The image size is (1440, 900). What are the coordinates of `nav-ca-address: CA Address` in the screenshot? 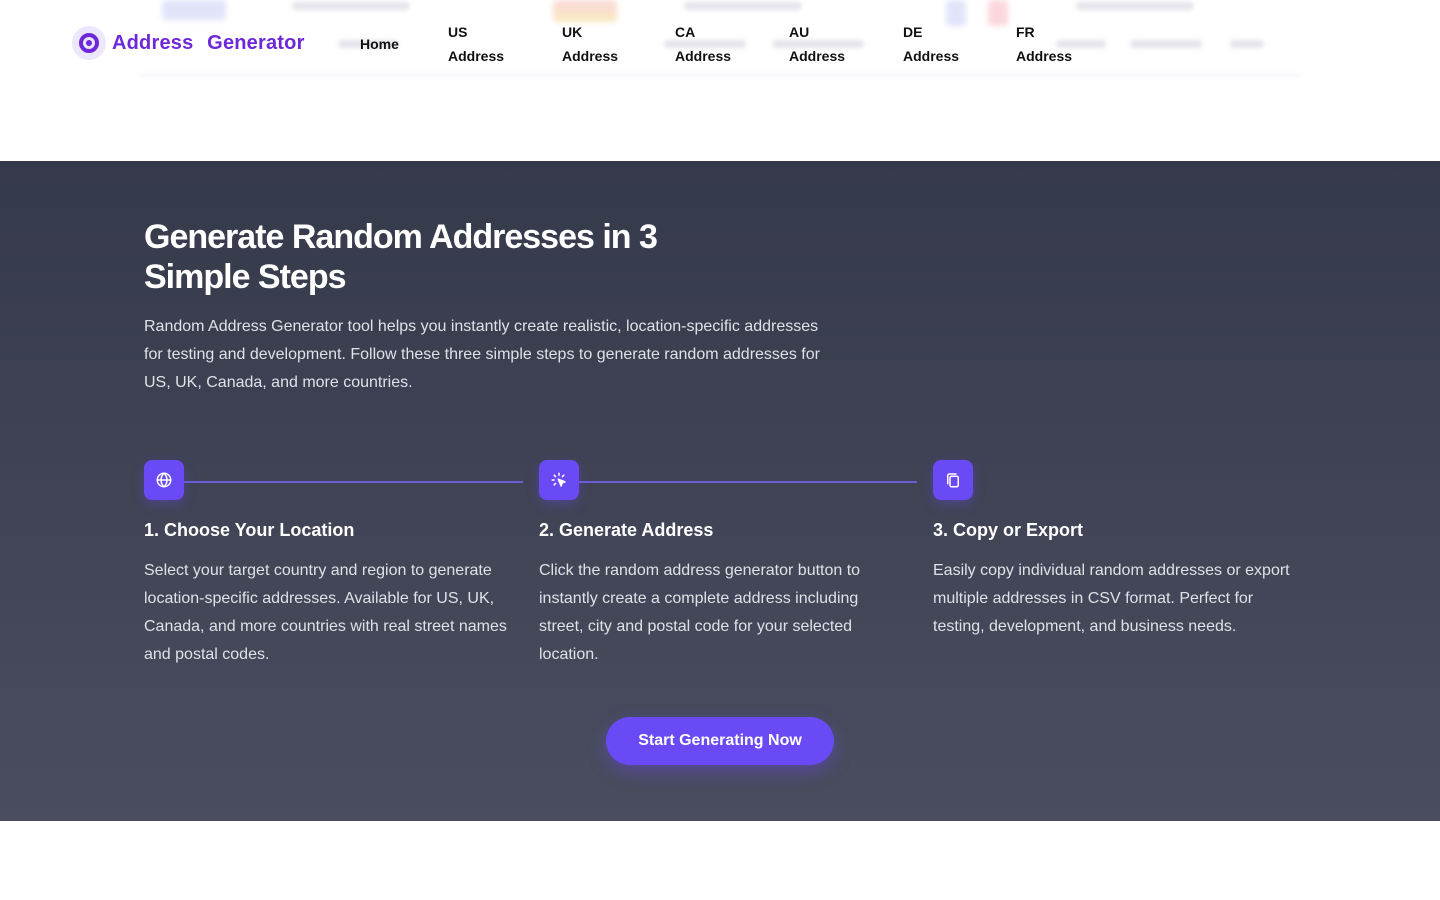 It's located at (710, 44).